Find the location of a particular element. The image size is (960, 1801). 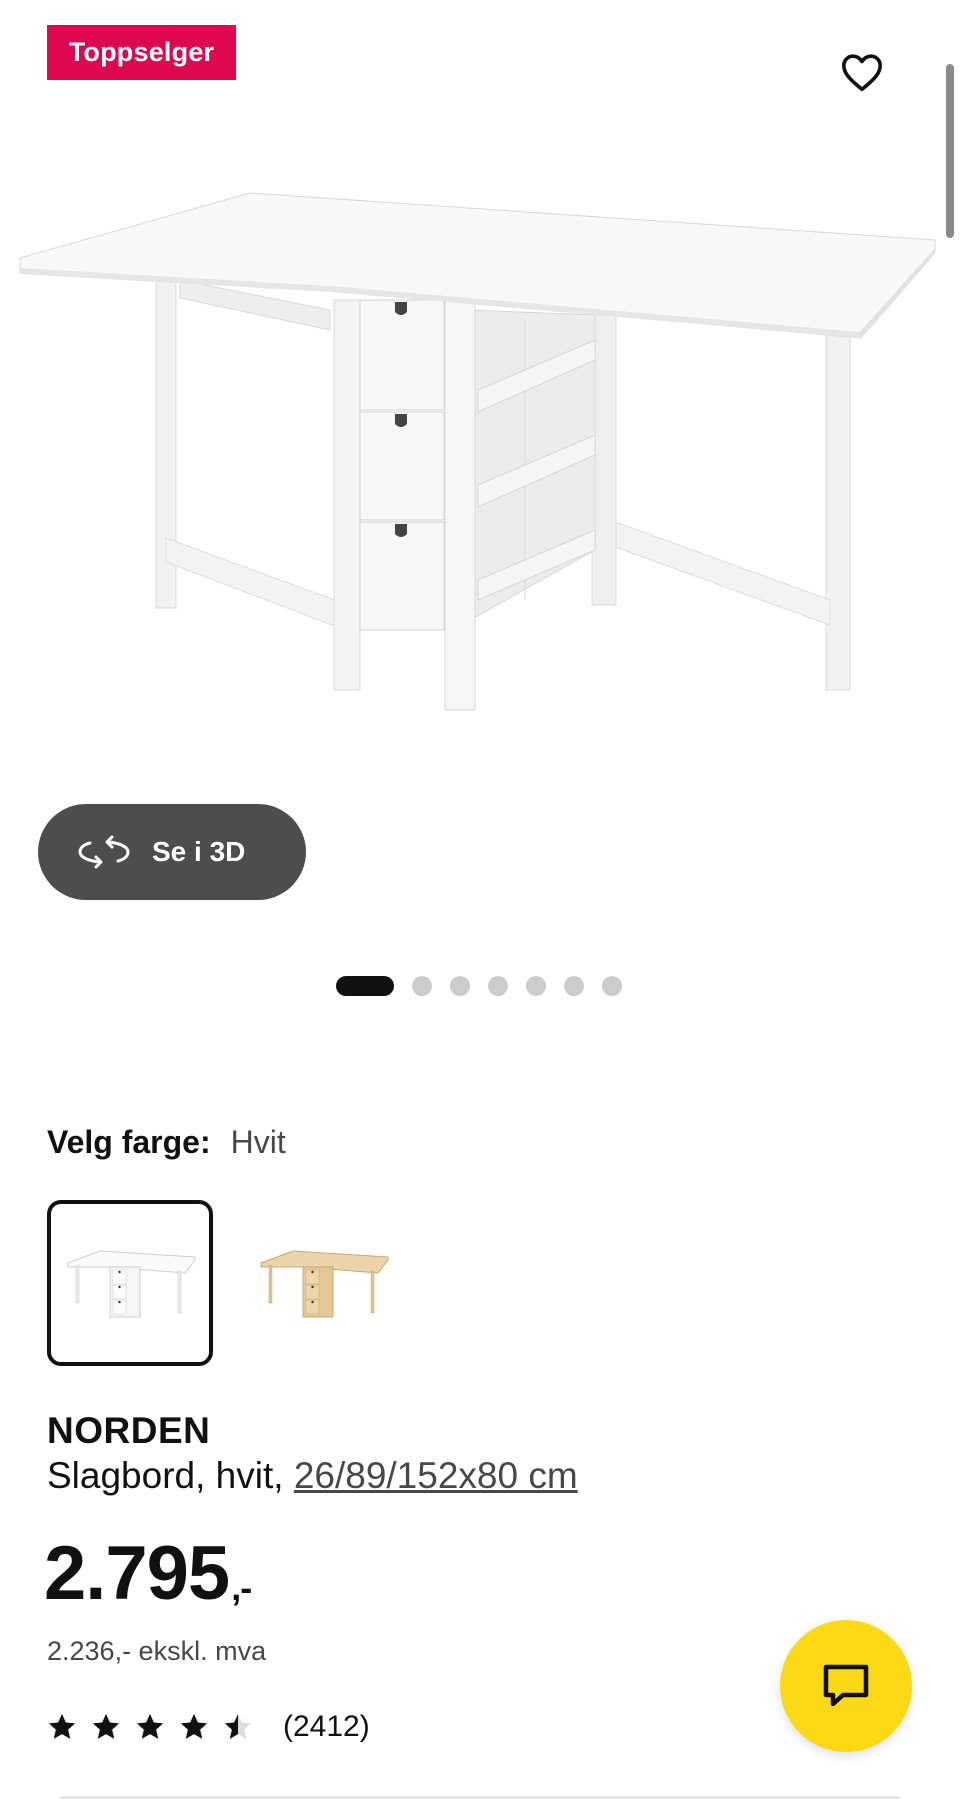

color-swatch-birch is located at coordinates (323, 1283).